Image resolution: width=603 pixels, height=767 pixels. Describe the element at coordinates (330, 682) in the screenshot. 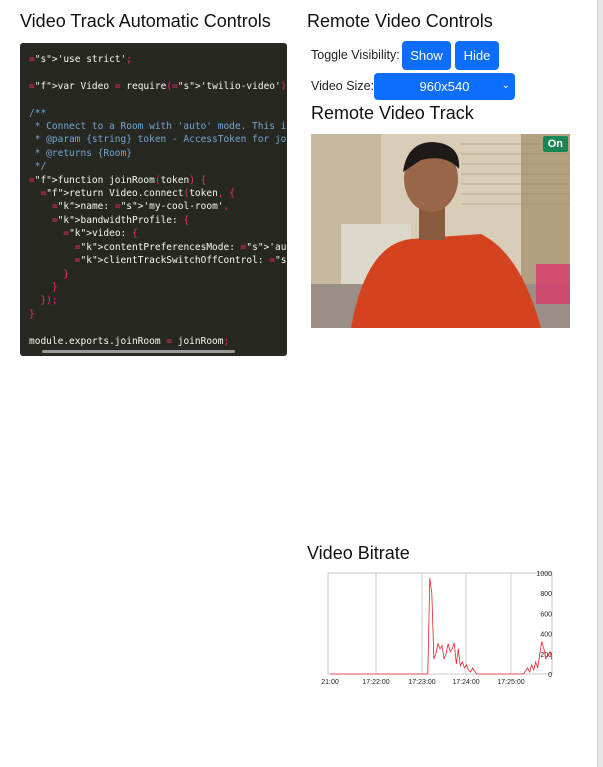

I see `x-tick-label: 21:00` at that location.